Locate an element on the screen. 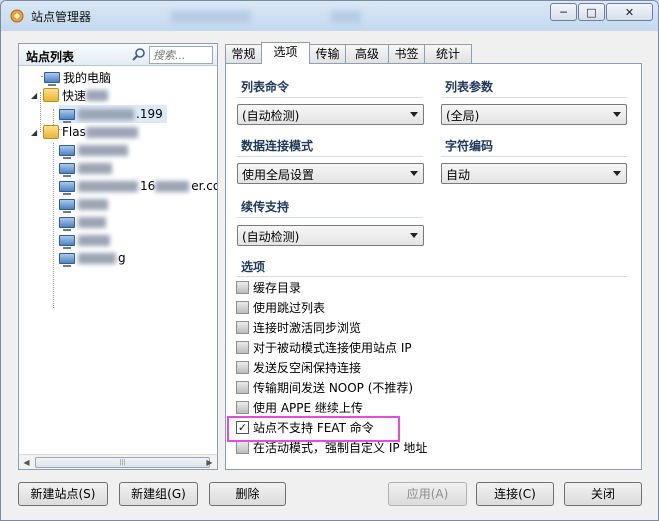  checkbox-send-noop: 传输期间发送 NOOP (不推荐) is located at coordinates (324, 387).